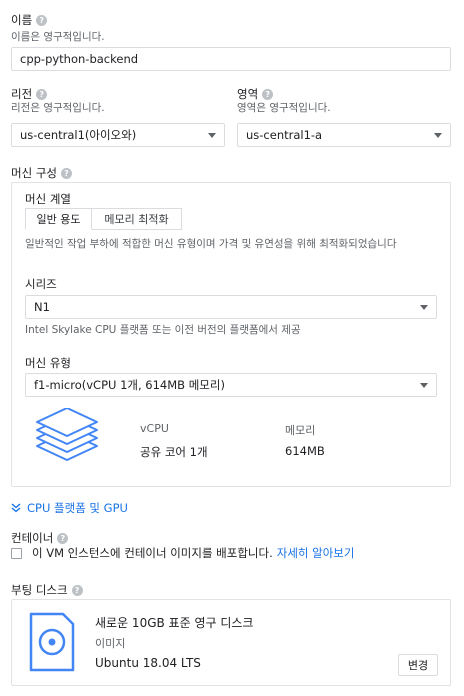  Describe the element at coordinates (48, 199) in the screenshot. I see `machine-family-label: 머신 계열` at that location.